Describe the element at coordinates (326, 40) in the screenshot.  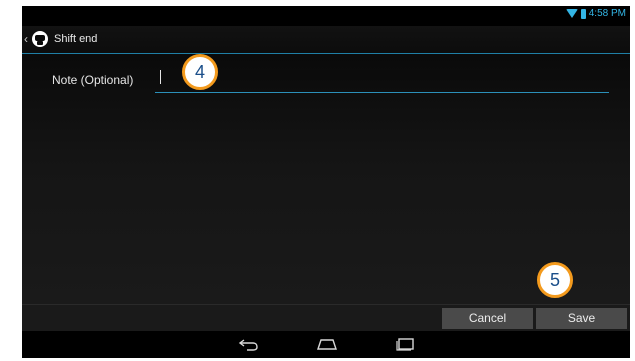
I see `action-bar: ‹ Shift end` at that location.